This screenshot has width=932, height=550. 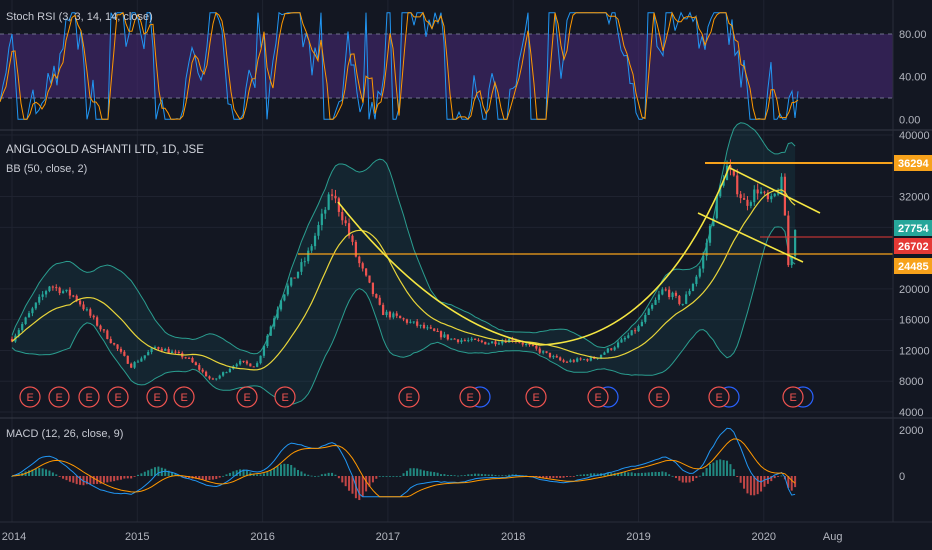 What do you see at coordinates (262, 537) in the screenshot?
I see `time-tick-label: 2016` at bounding box center [262, 537].